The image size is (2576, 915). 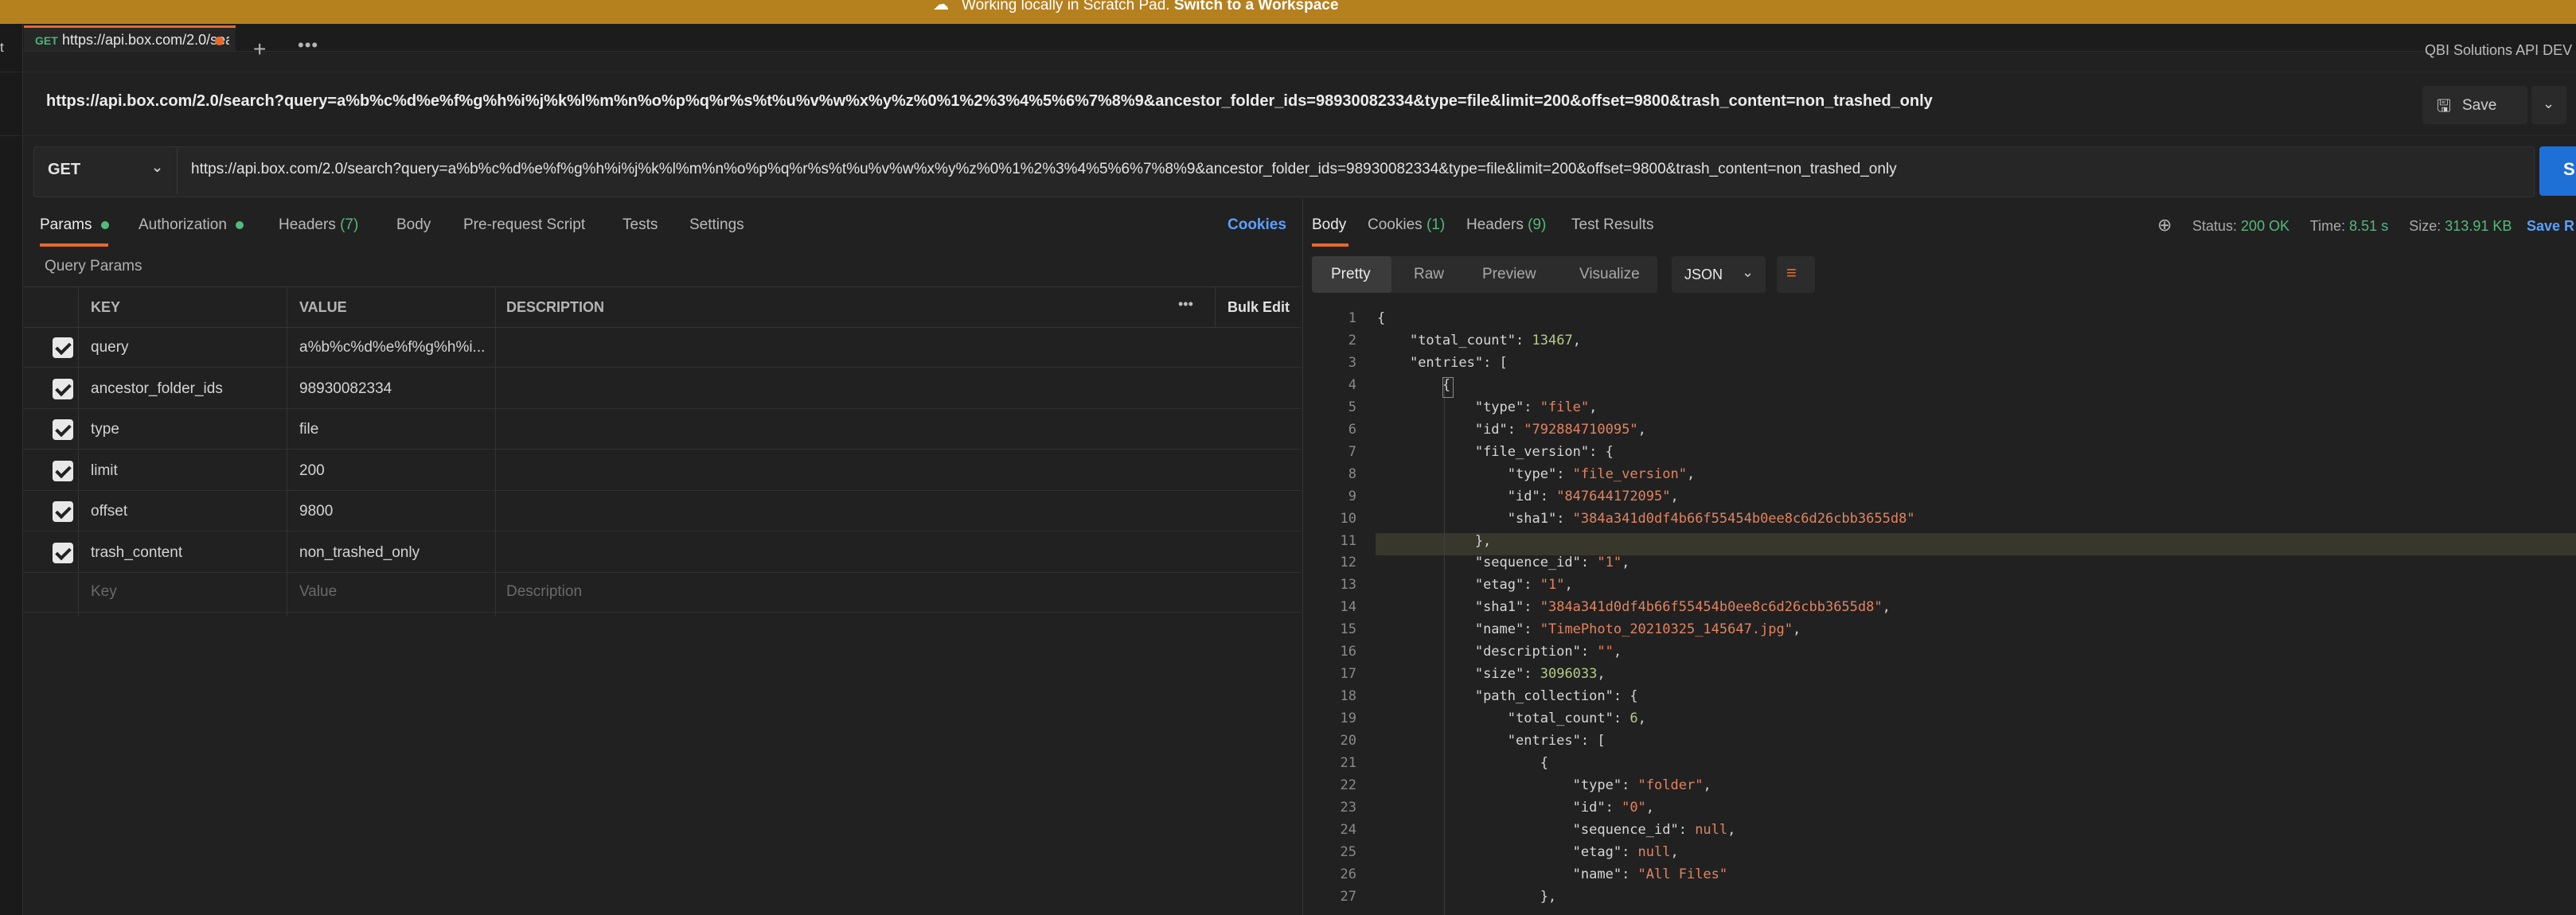 I want to click on line-number: 16, so click(x=1348, y=652).